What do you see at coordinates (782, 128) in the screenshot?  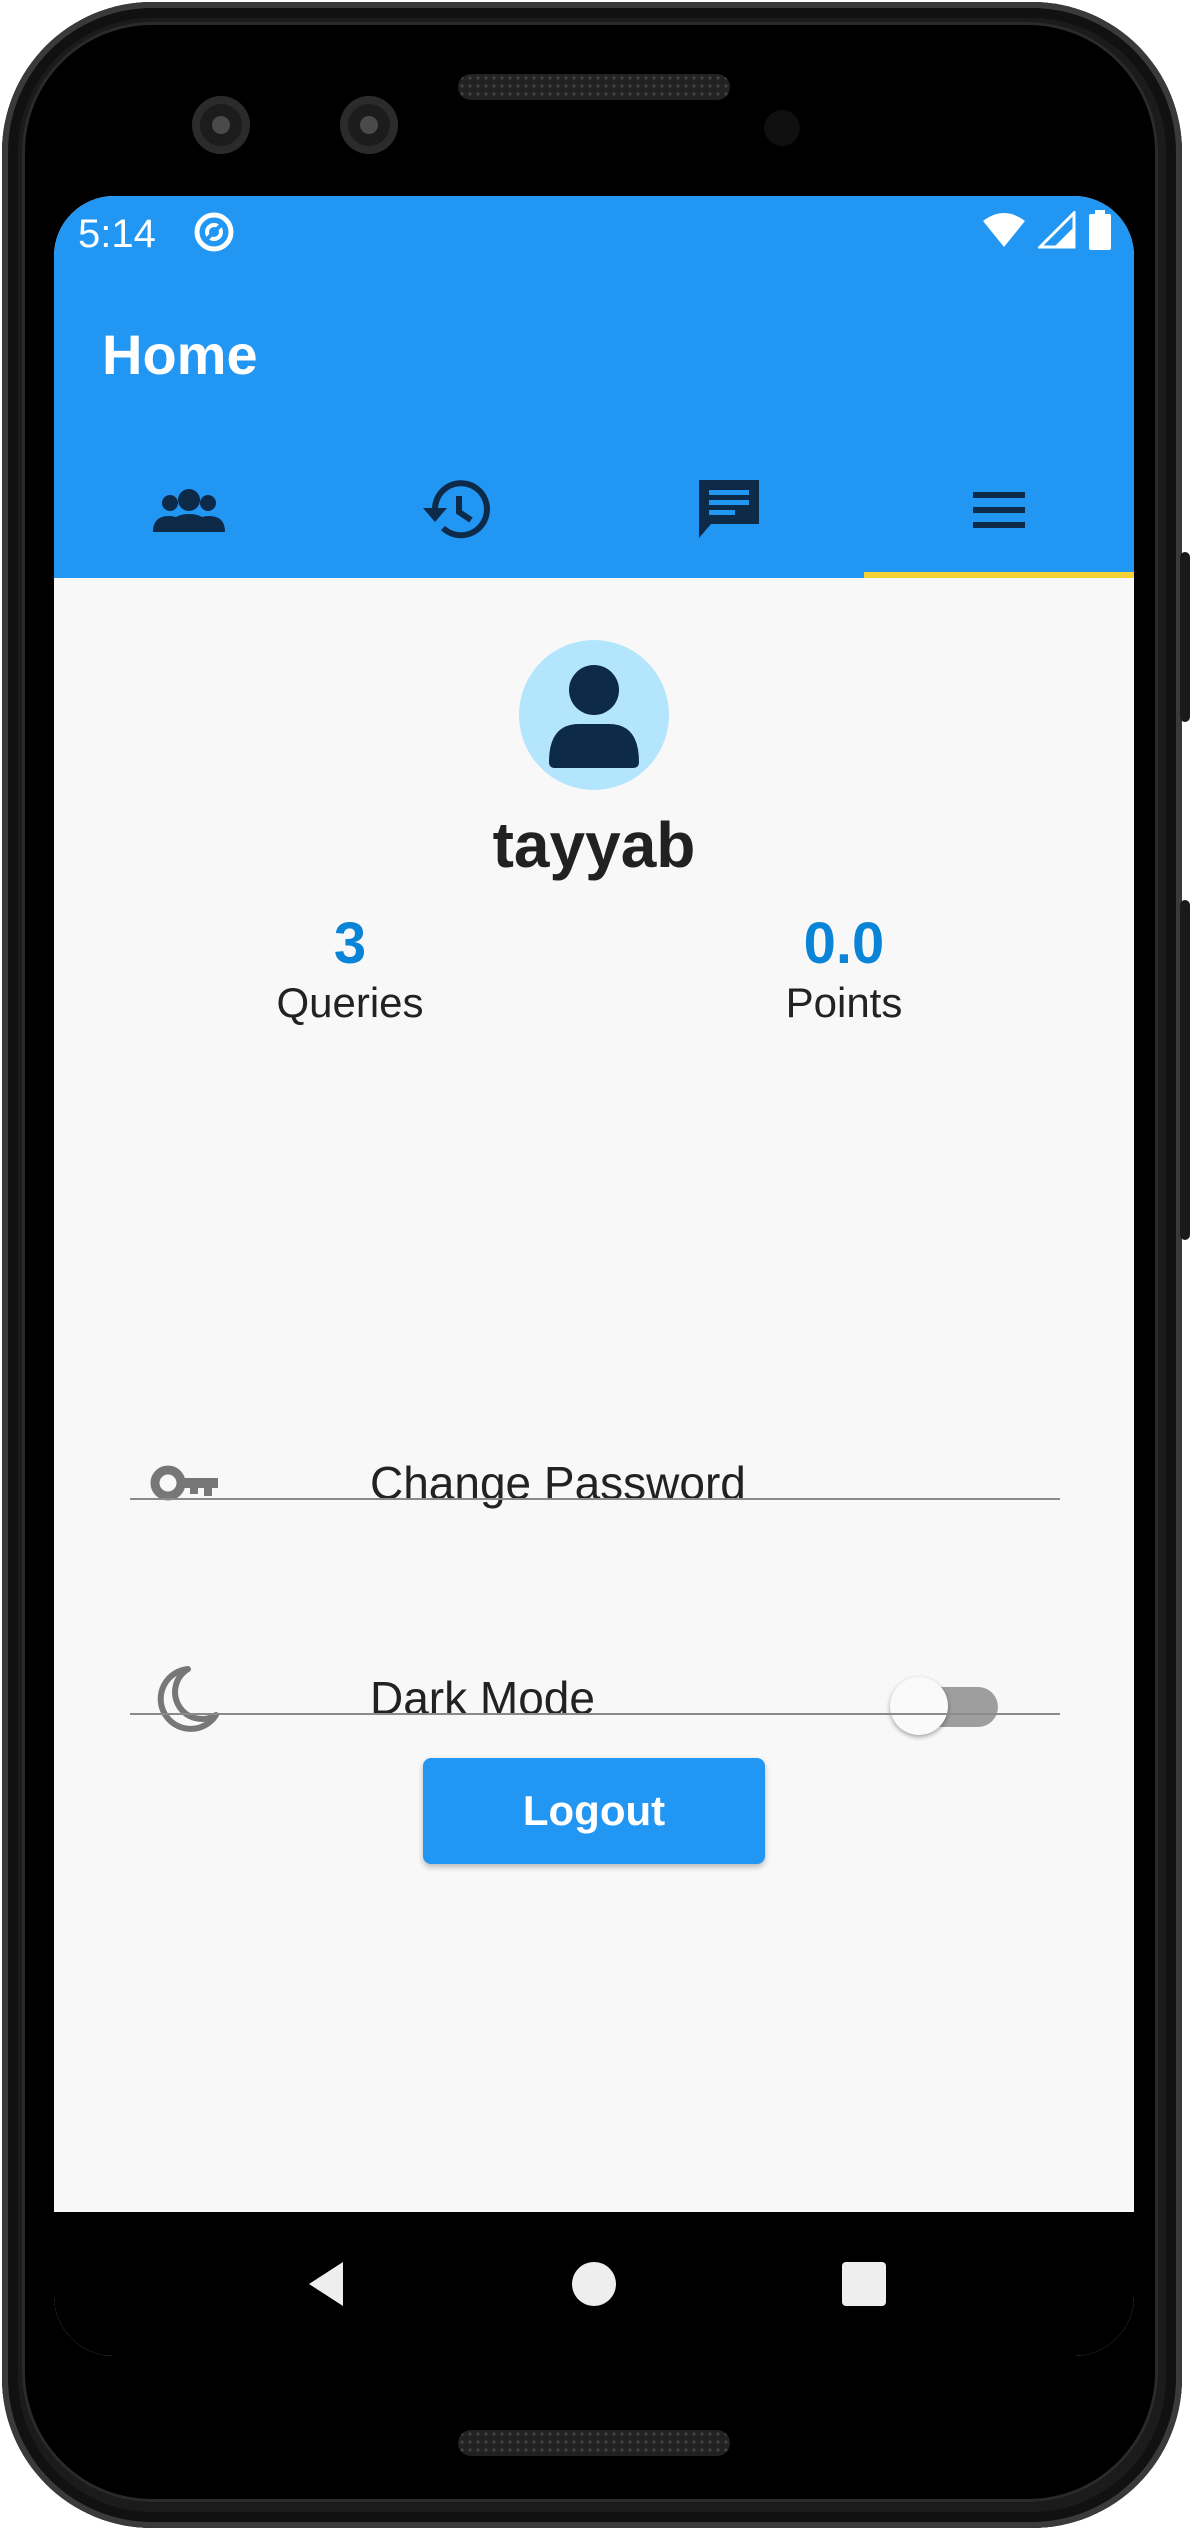 I see `proximity-sensor` at bounding box center [782, 128].